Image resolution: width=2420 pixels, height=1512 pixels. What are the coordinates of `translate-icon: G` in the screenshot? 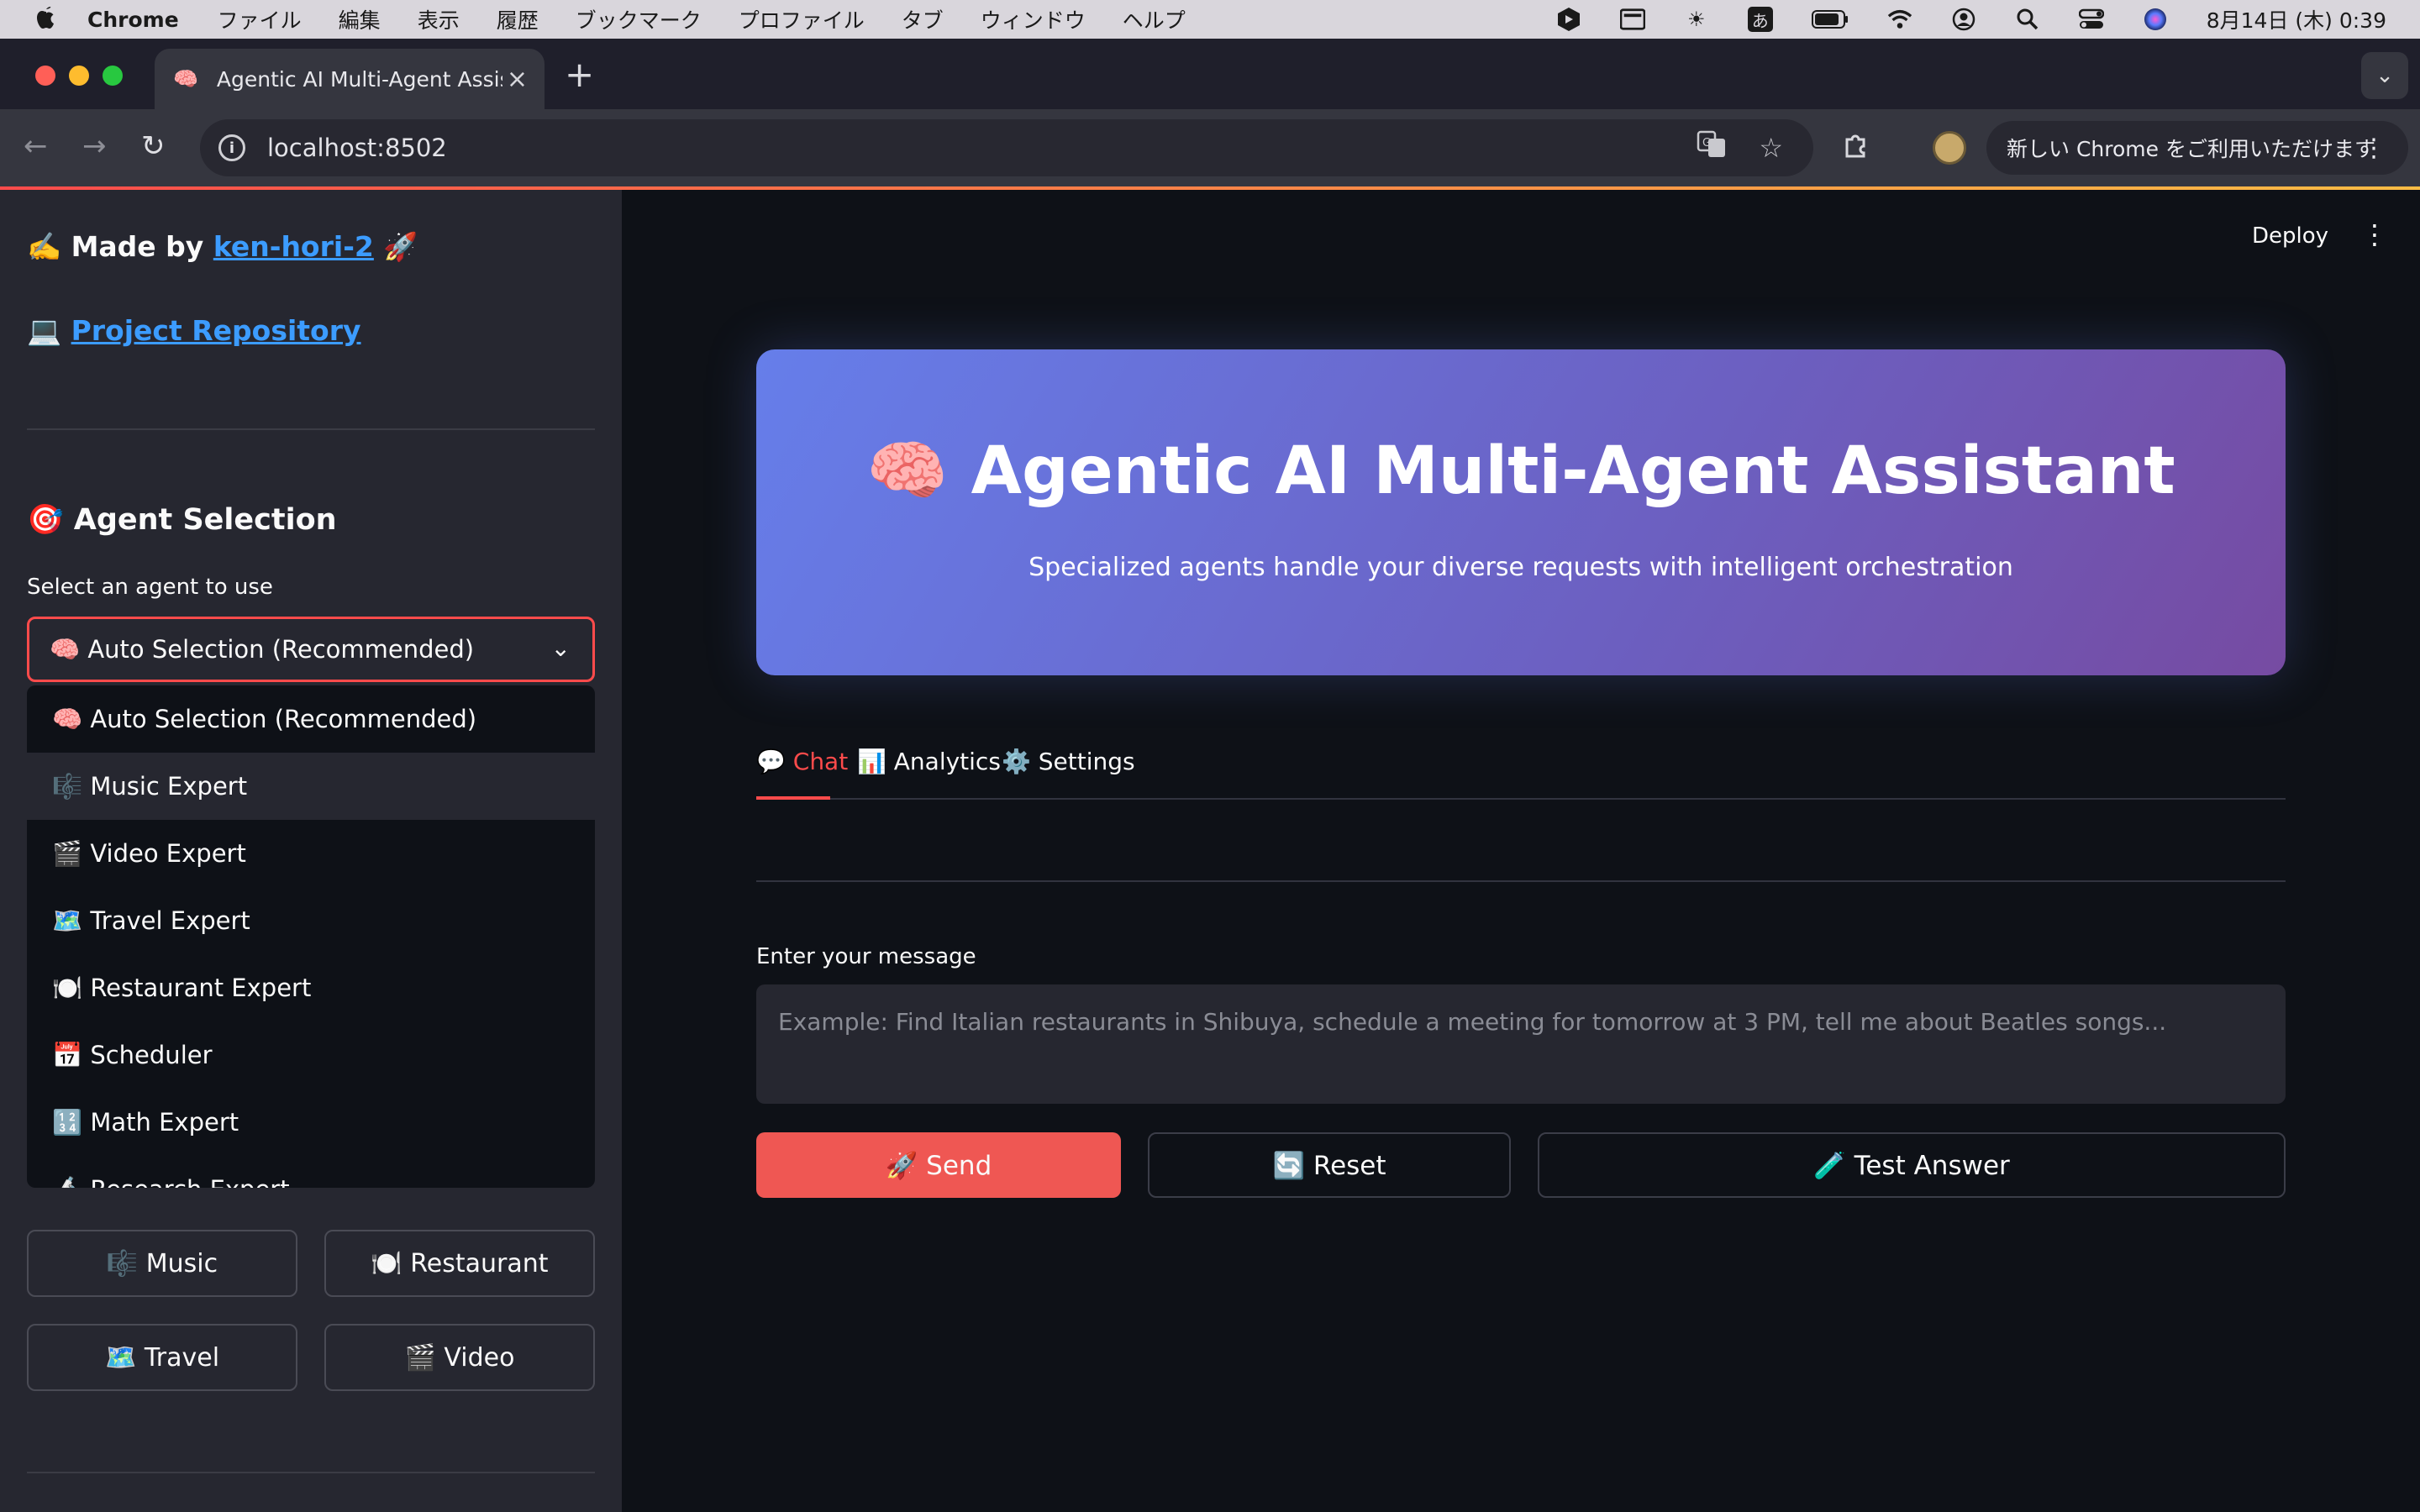 It's located at (1712, 147).